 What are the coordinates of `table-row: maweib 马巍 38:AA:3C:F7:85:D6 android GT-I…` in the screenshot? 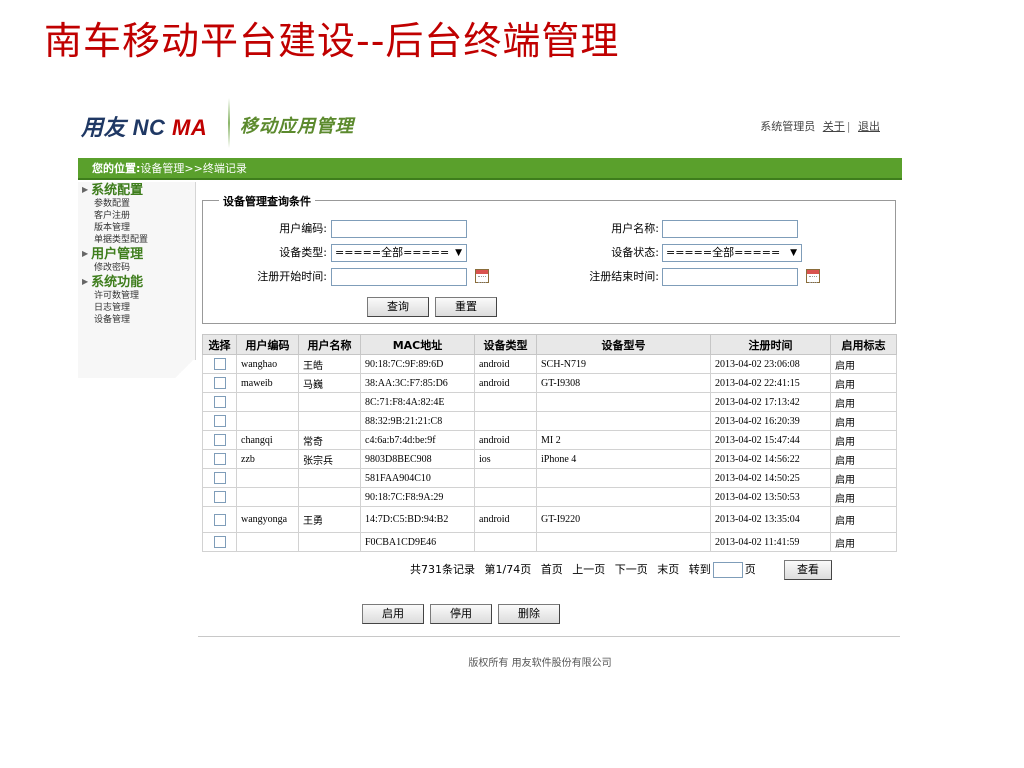 It's located at (549, 383).